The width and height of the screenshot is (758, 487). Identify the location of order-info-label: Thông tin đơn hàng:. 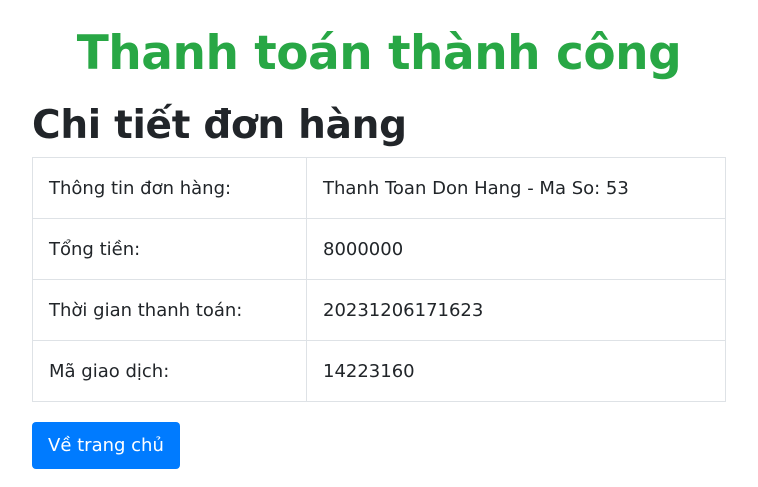
(169, 188).